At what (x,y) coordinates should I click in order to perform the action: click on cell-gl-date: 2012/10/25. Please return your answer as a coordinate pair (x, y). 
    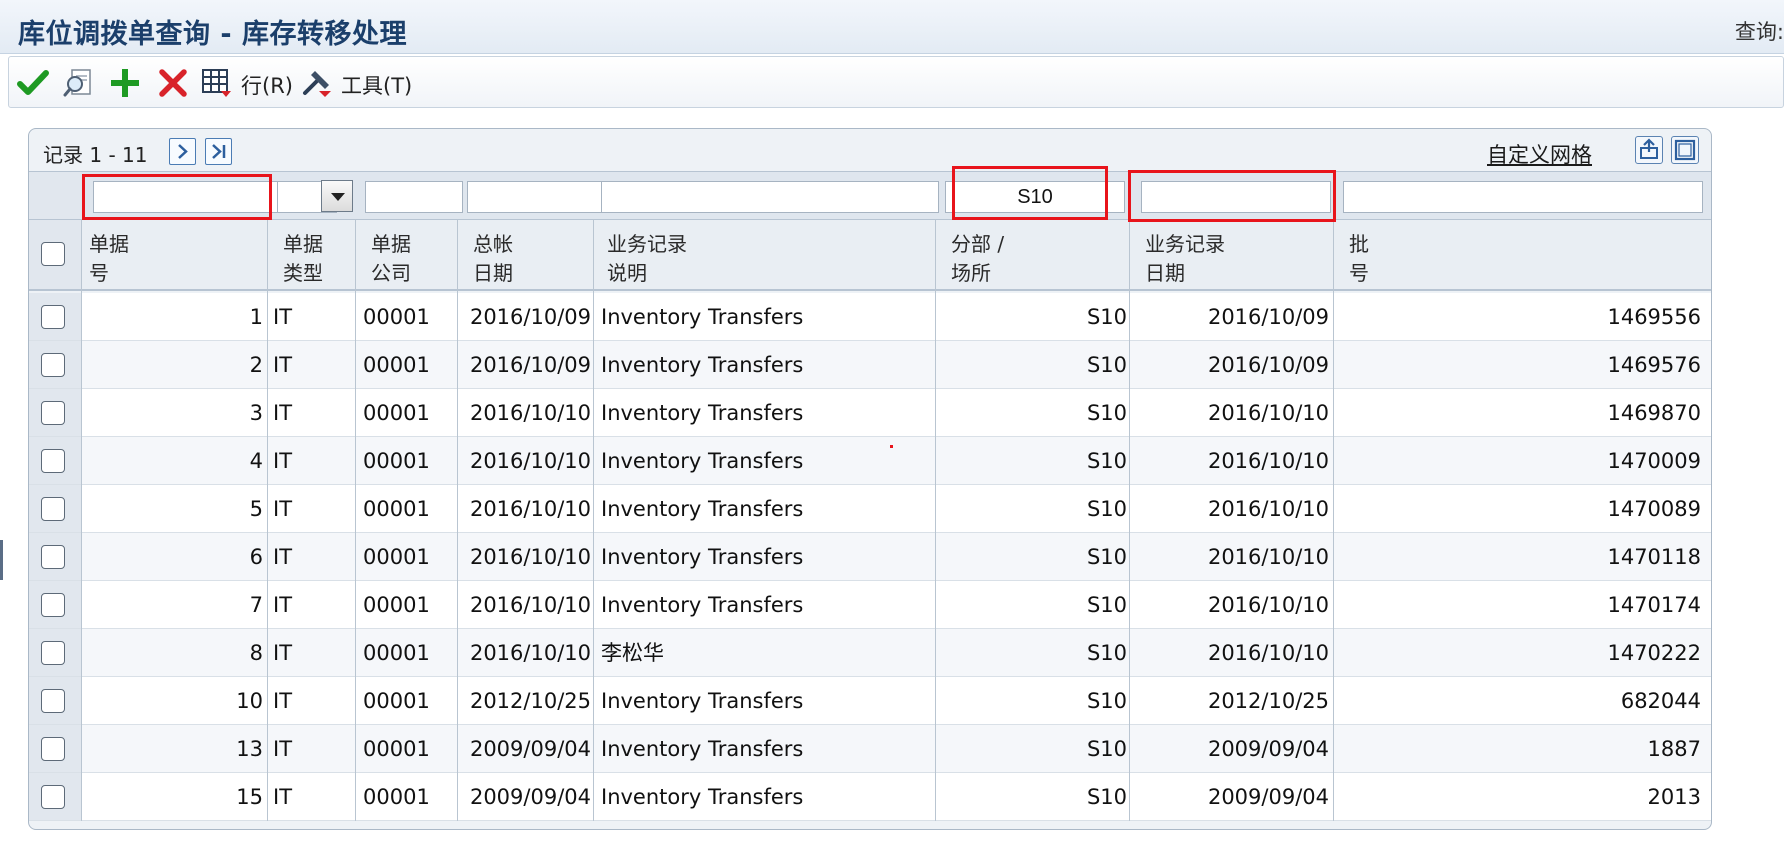
    Looking at the image, I should click on (530, 701).